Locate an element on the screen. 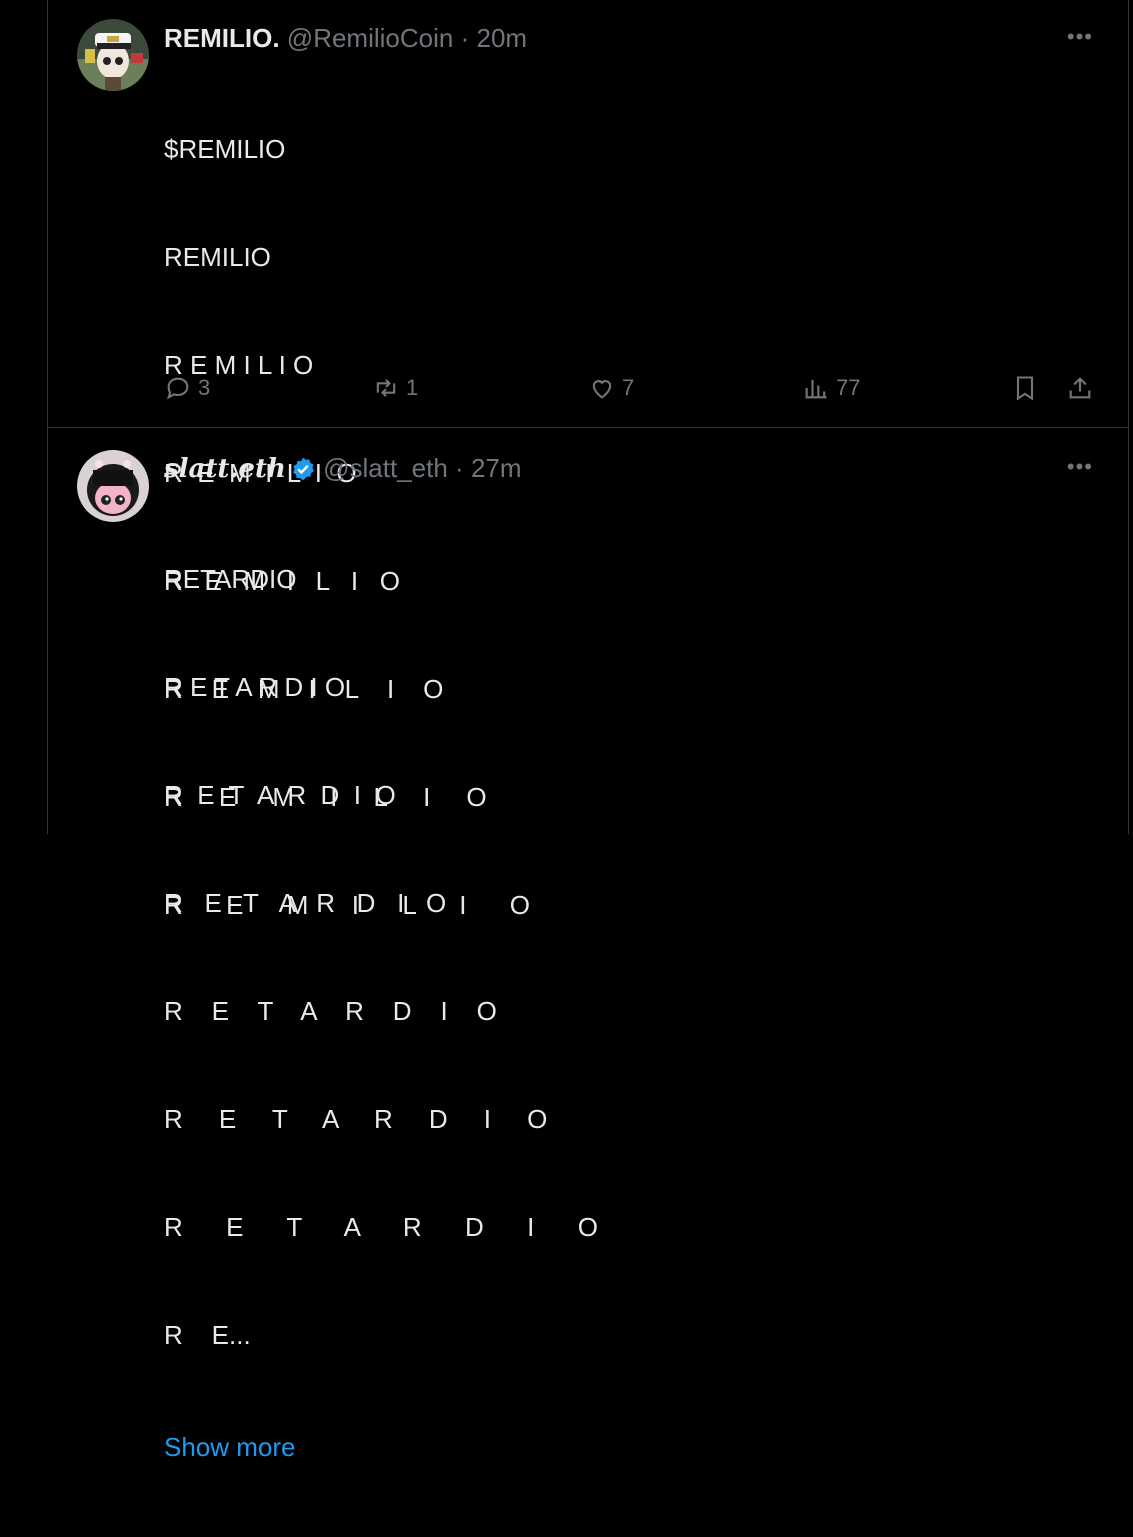  text-line: REMILIO is located at coordinates (217, 257).